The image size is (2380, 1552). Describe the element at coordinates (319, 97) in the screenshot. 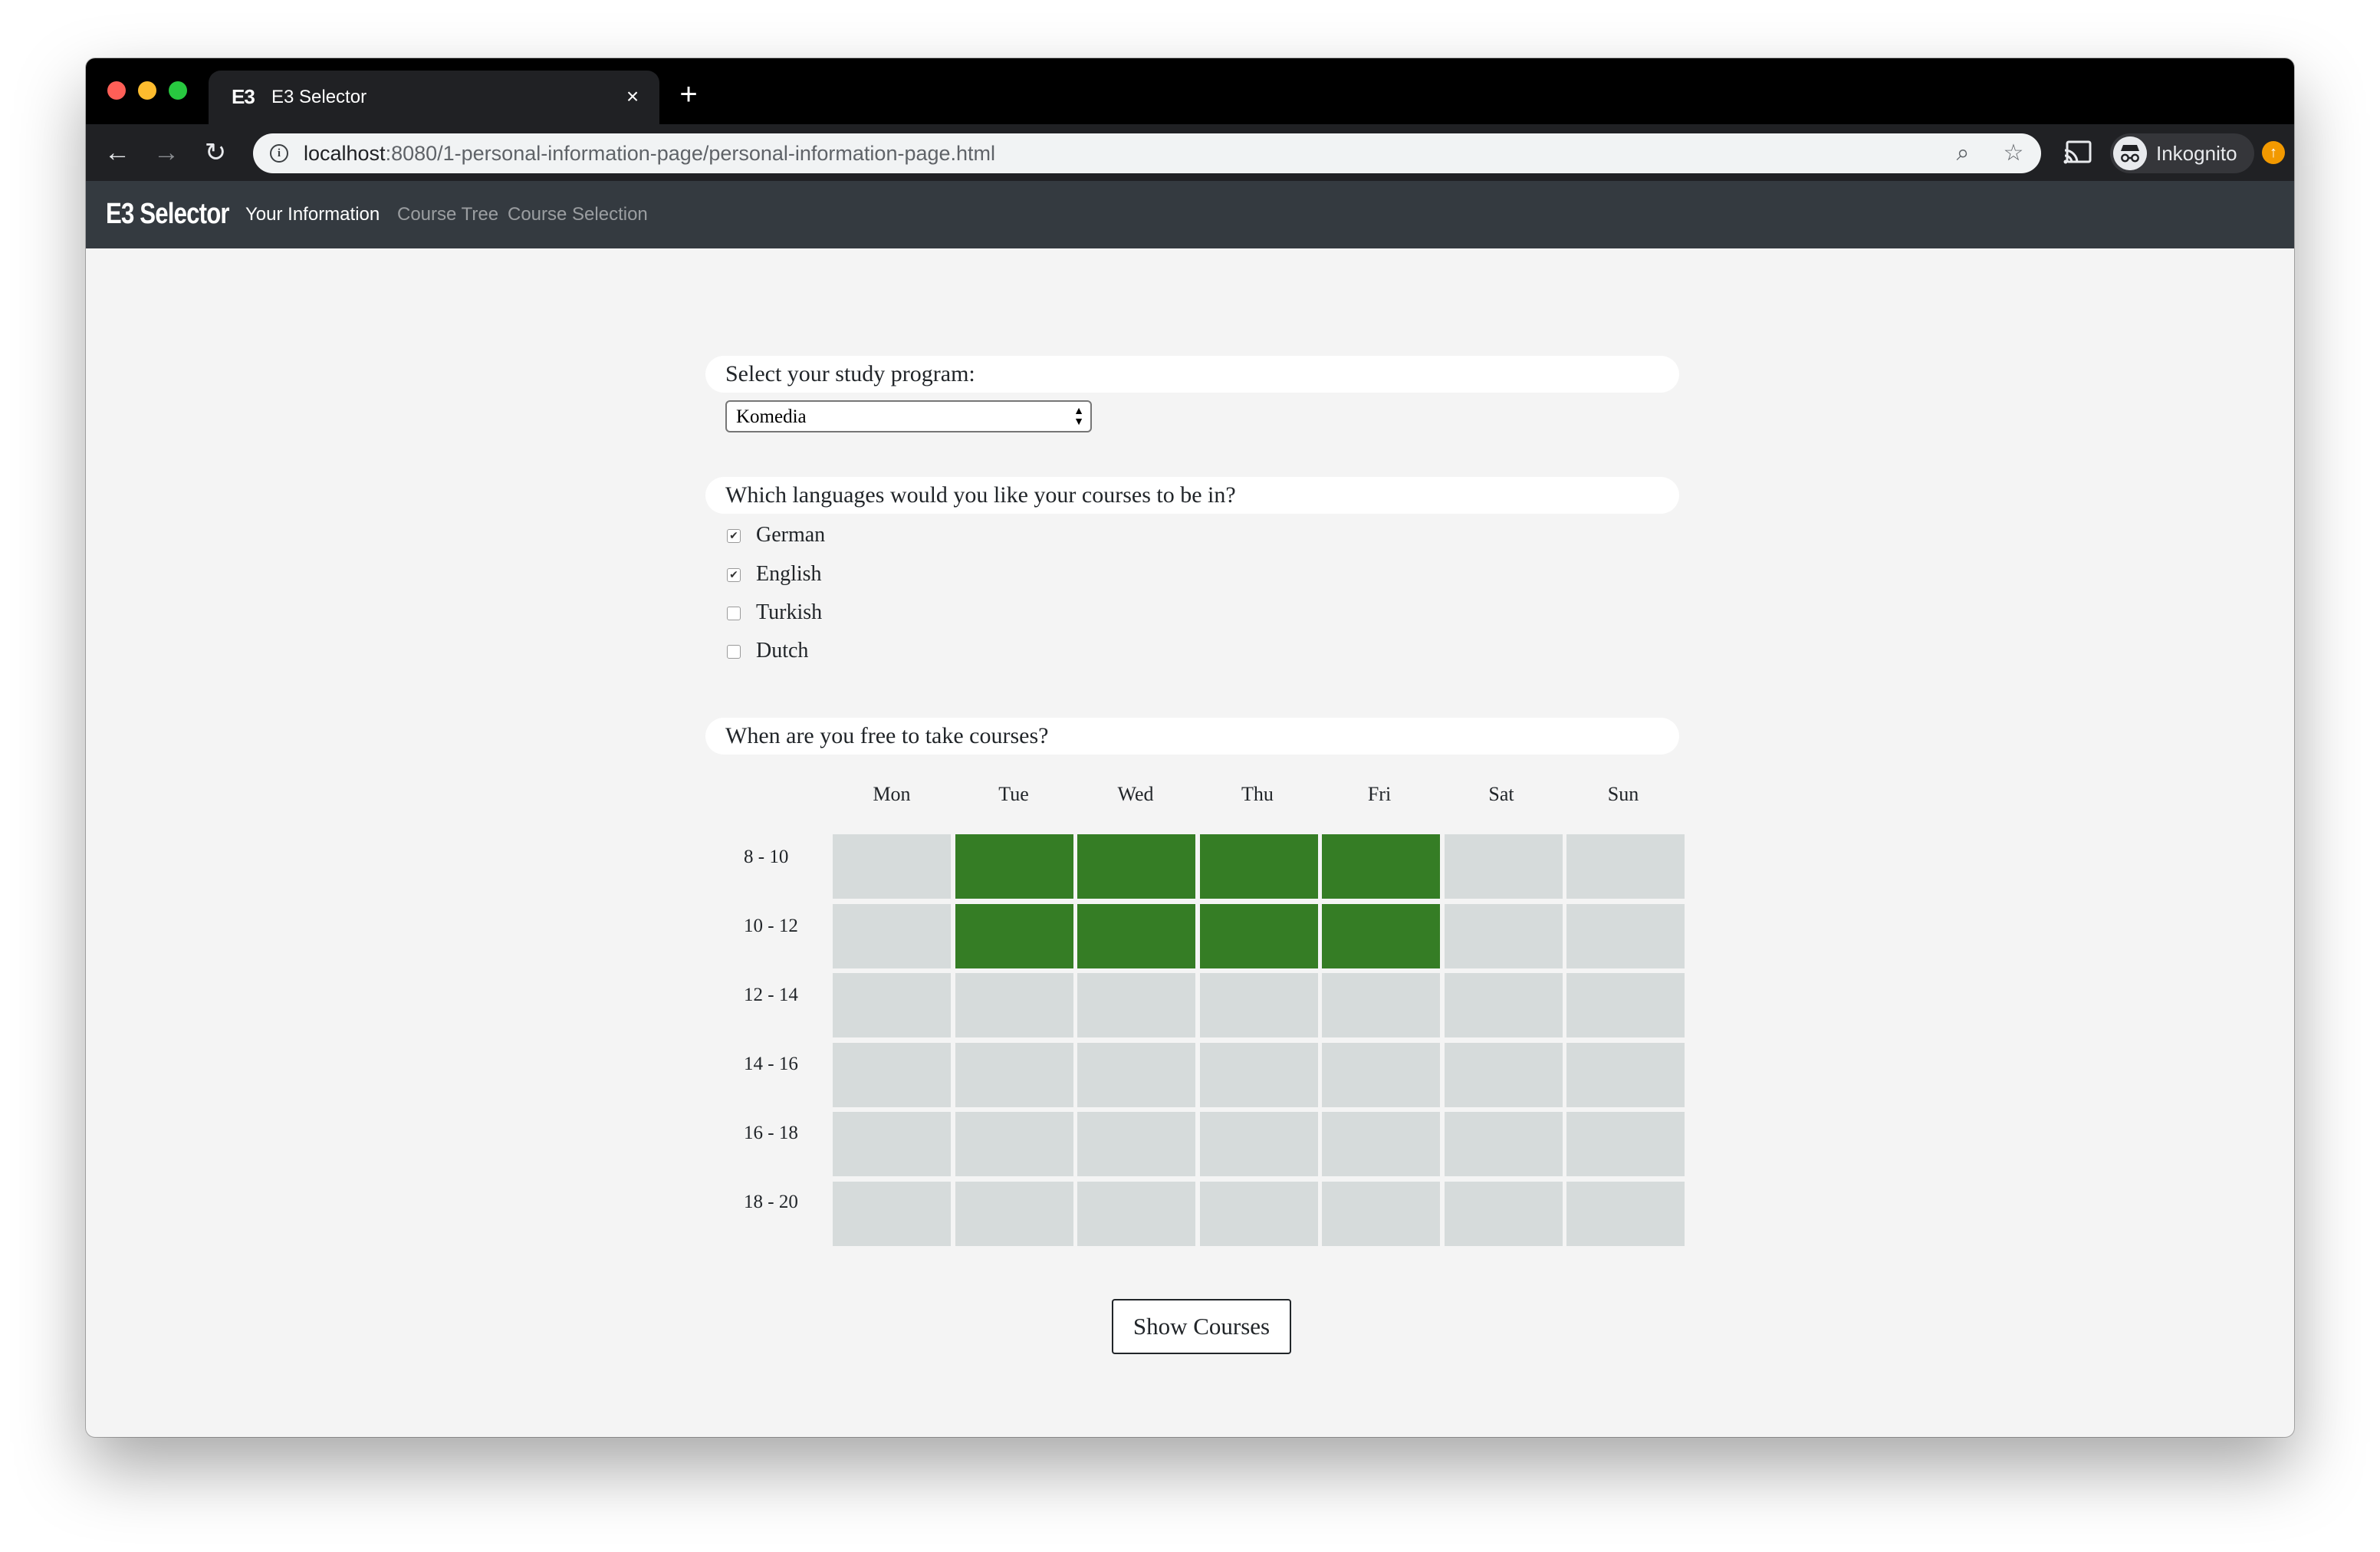

I see `tab-title: E3 Selector` at that location.